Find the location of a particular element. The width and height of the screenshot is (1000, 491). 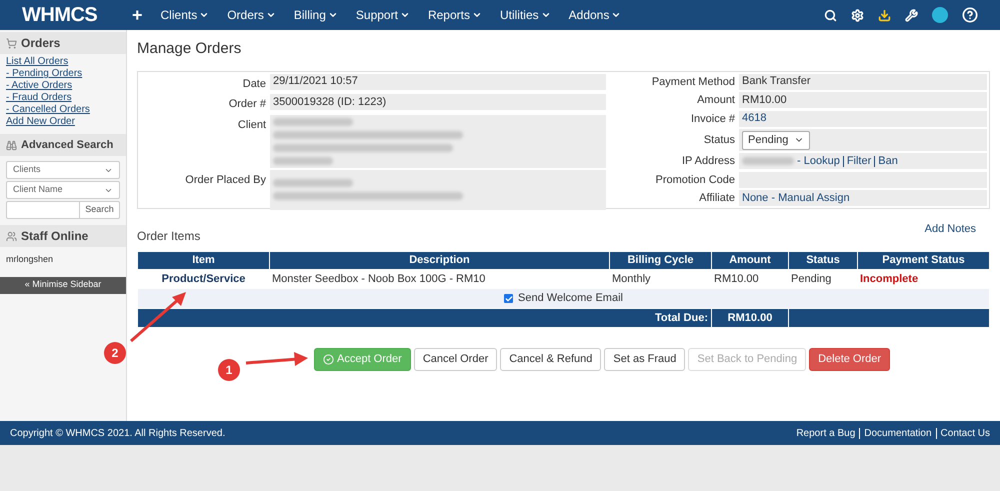

footer-link: Documentation is located at coordinates (898, 433).